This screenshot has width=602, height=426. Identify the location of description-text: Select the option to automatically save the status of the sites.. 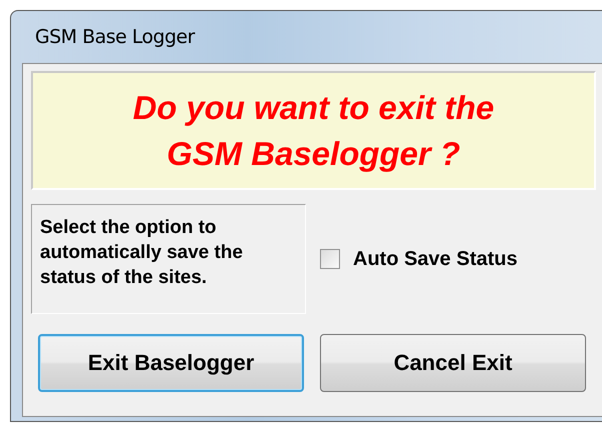
(168, 259).